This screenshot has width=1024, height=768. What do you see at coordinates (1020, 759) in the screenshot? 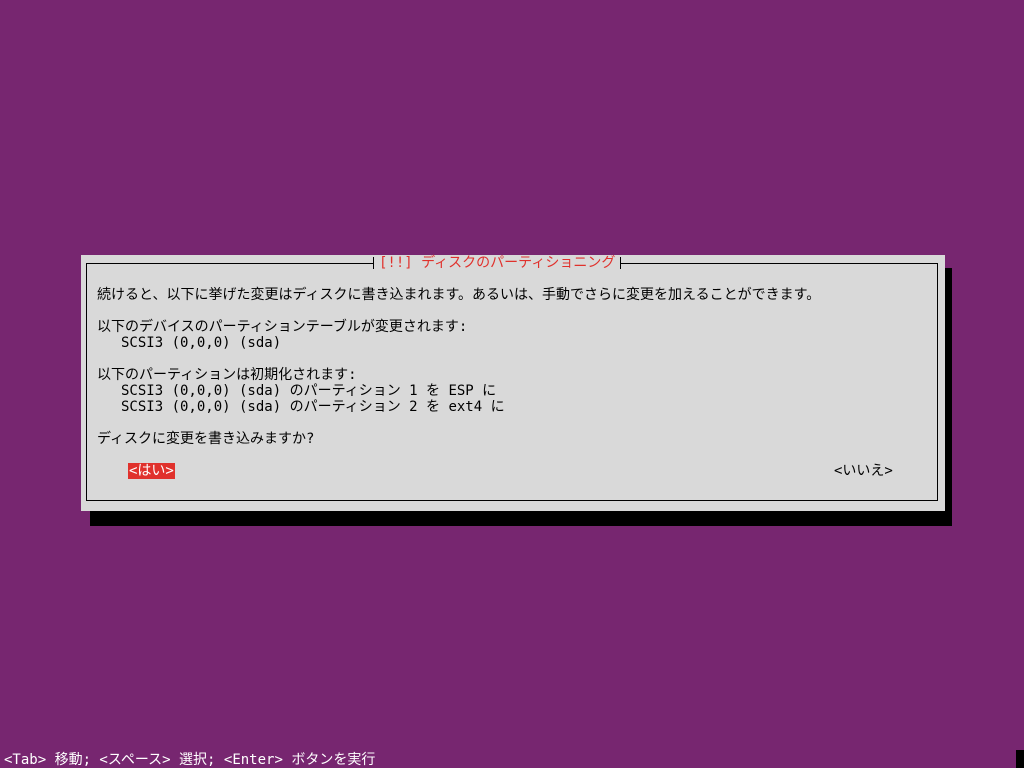
I see `terminal-cursor` at bounding box center [1020, 759].